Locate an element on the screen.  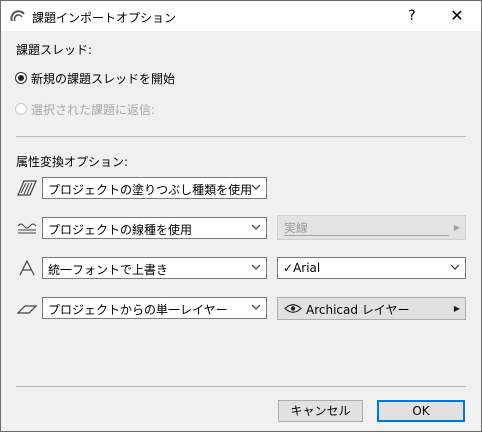
thread-section-label: 課題スレッド: is located at coordinates (54, 50).